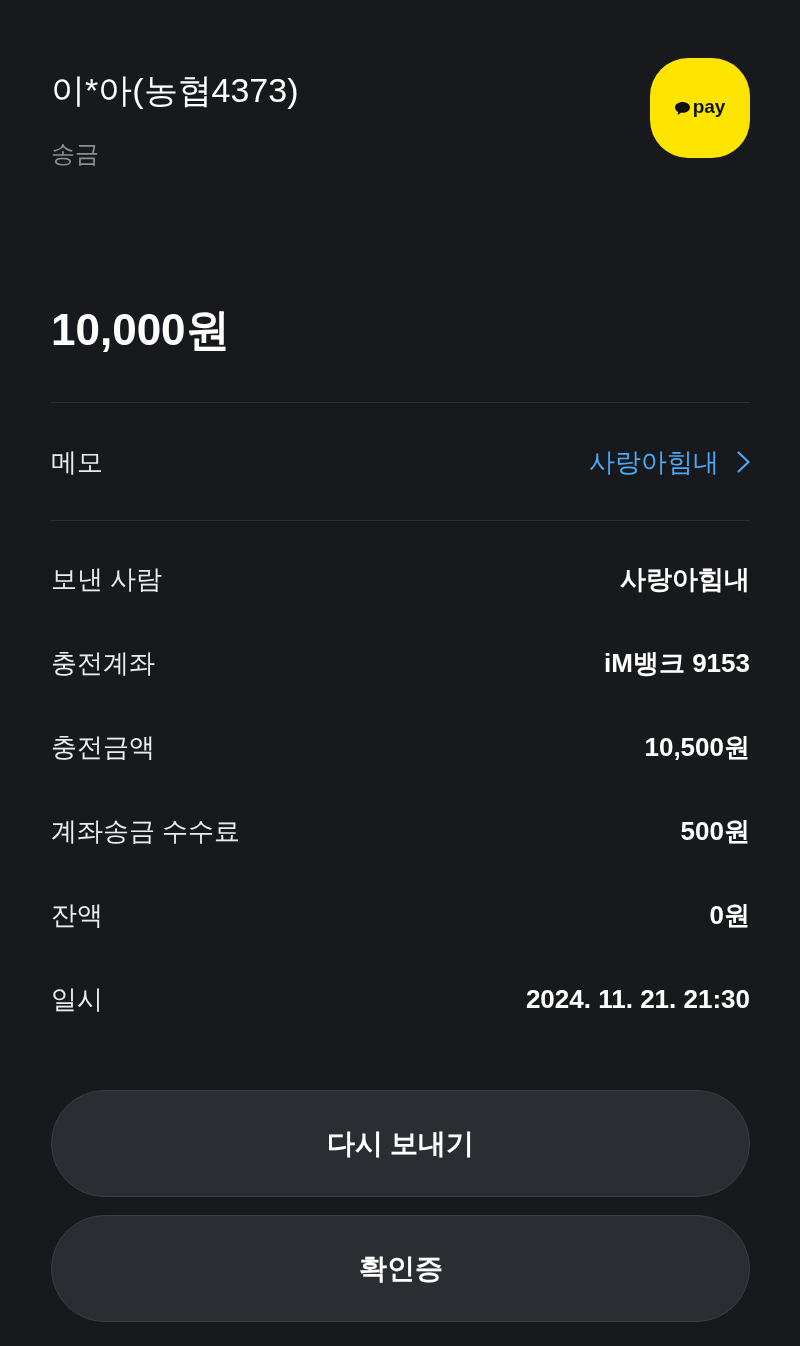 The image size is (800, 1346). Describe the element at coordinates (682, 108) in the screenshot. I see `speech-bubble-icon` at that location.